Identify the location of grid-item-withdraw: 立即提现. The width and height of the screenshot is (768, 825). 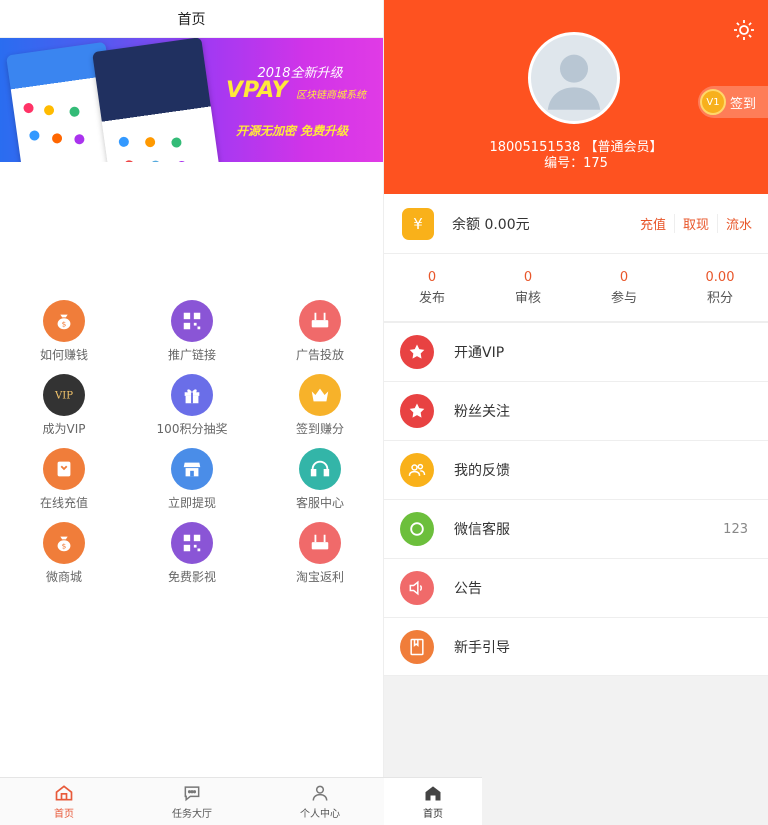
(192, 485).